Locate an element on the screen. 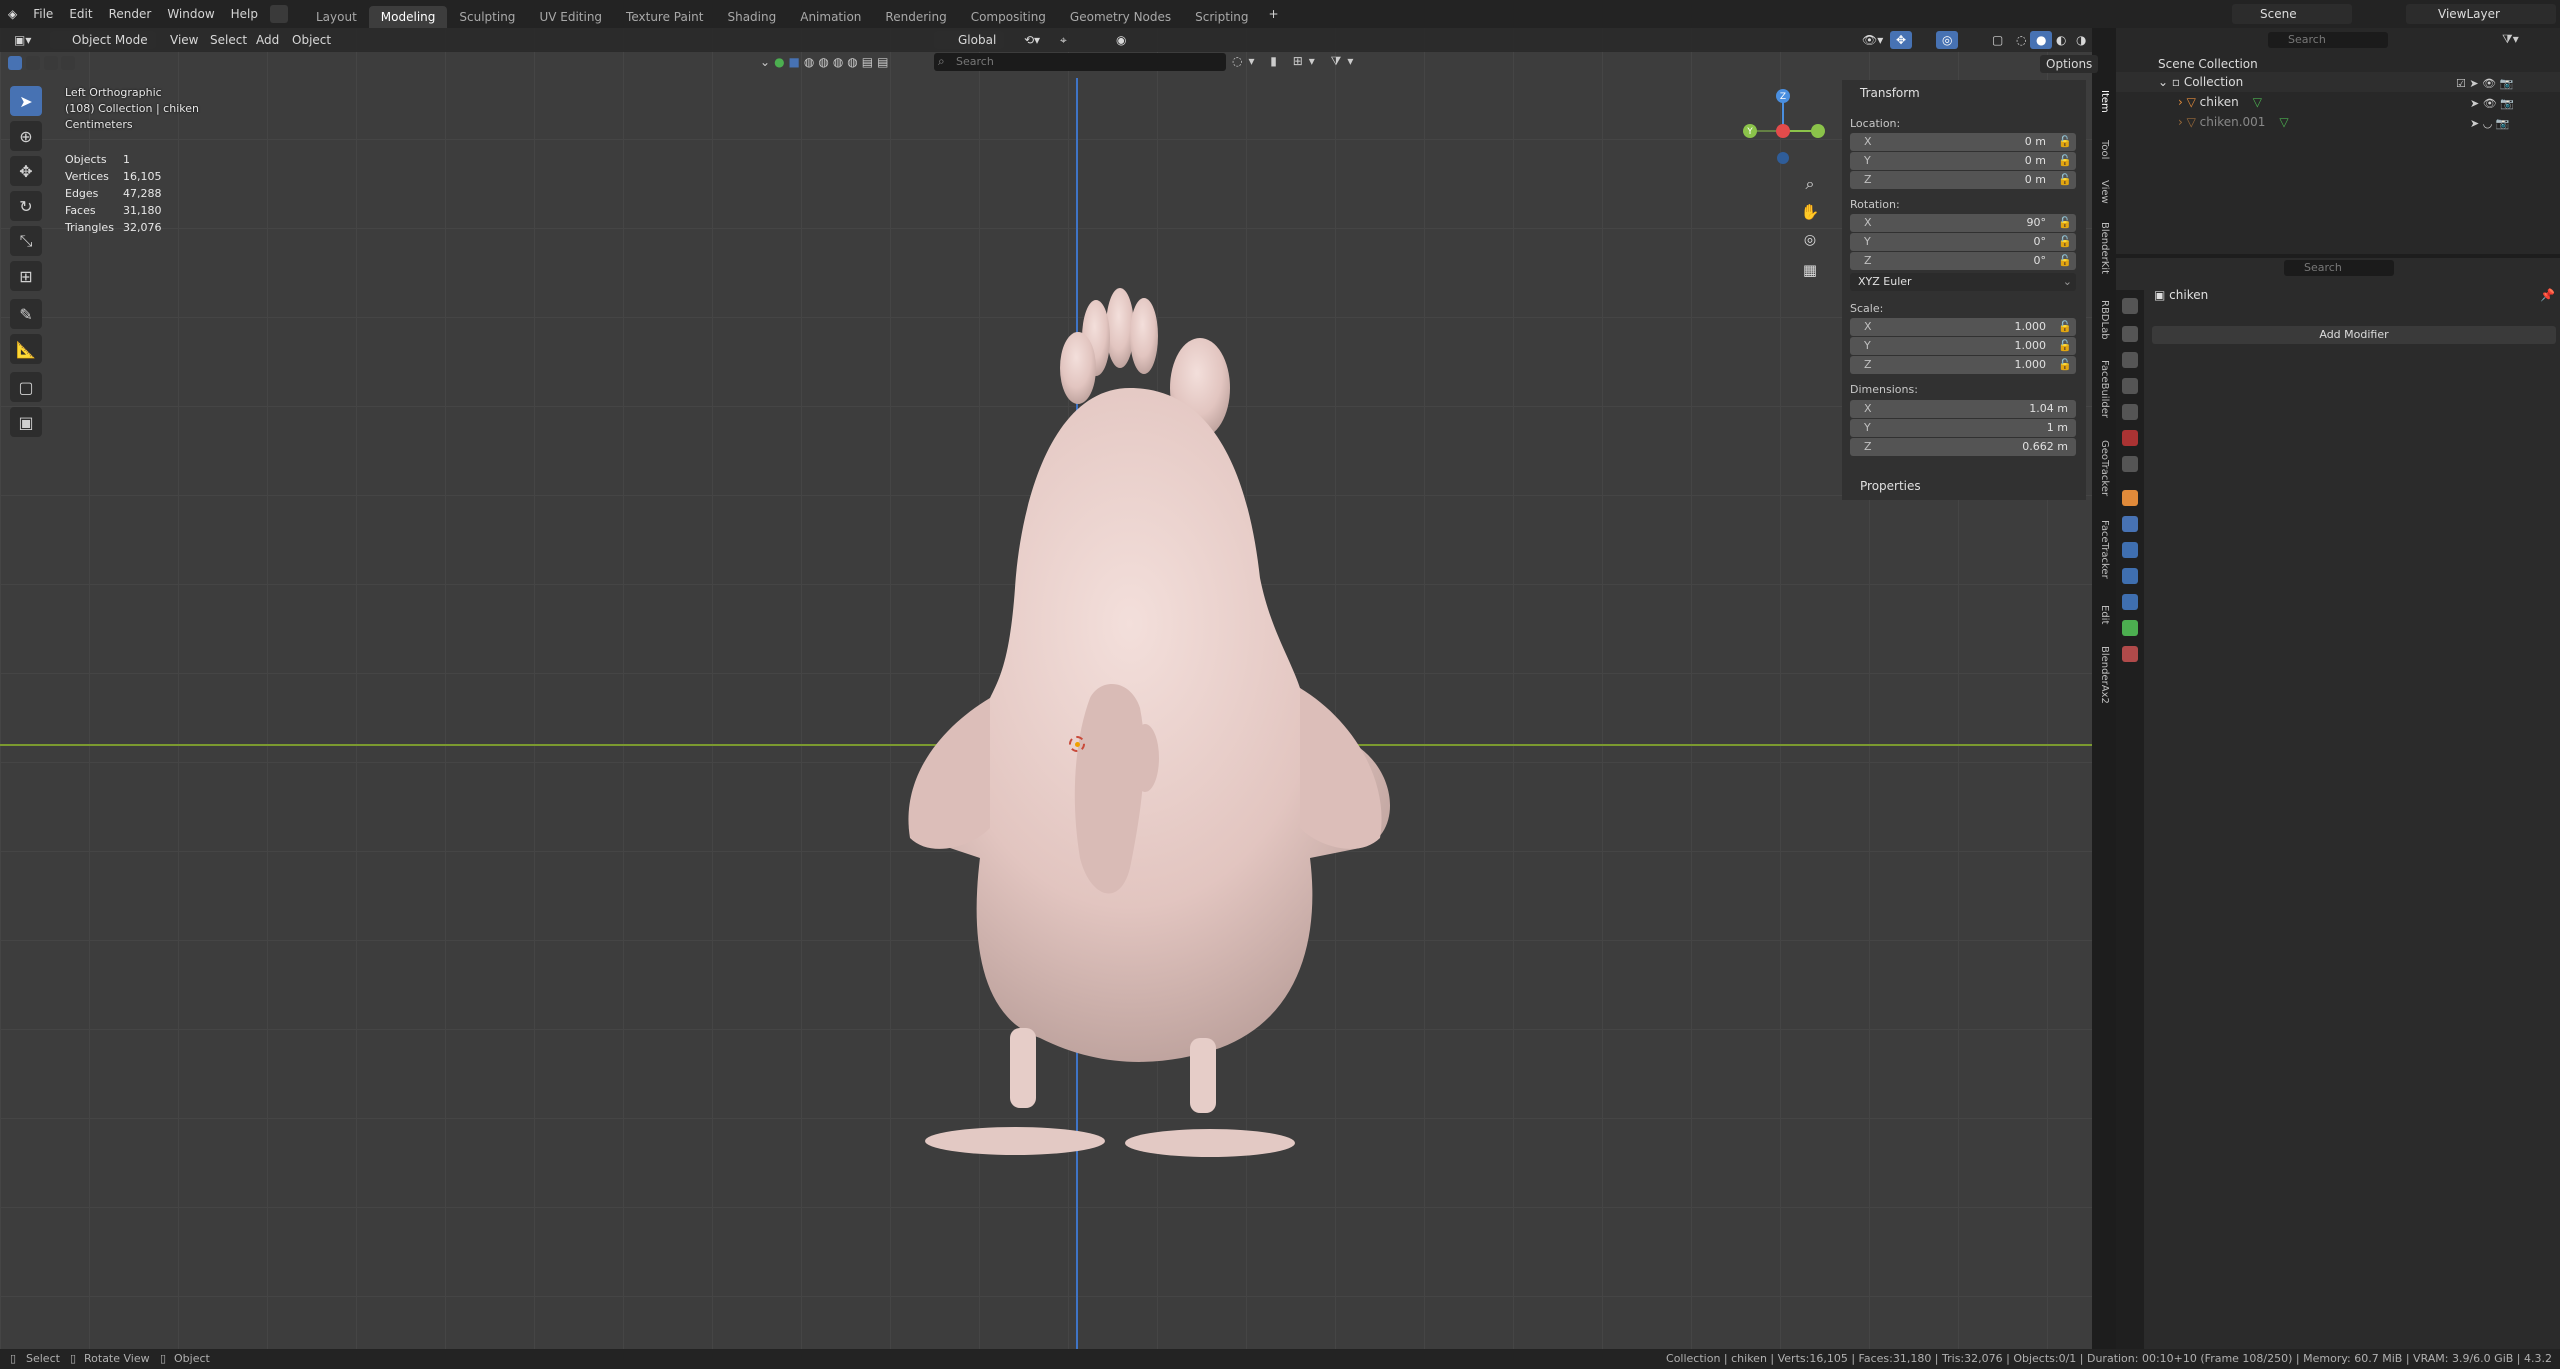  add-modifier-button: Add Modifier is located at coordinates (2354, 335).